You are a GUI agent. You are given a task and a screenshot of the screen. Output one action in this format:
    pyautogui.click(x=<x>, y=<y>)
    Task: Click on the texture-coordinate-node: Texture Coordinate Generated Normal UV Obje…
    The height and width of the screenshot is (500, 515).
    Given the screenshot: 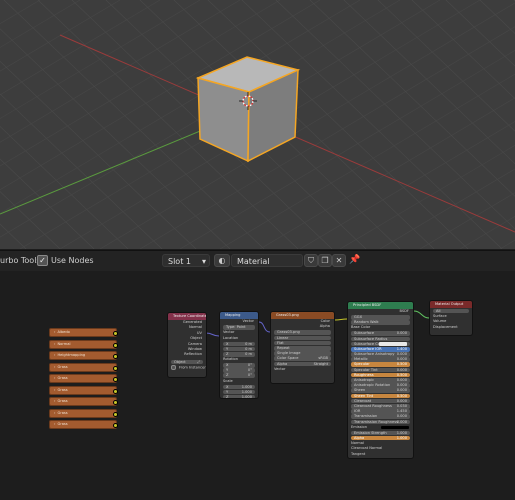 What is the action you would take?
    pyautogui.click(x=187, y=345)
    